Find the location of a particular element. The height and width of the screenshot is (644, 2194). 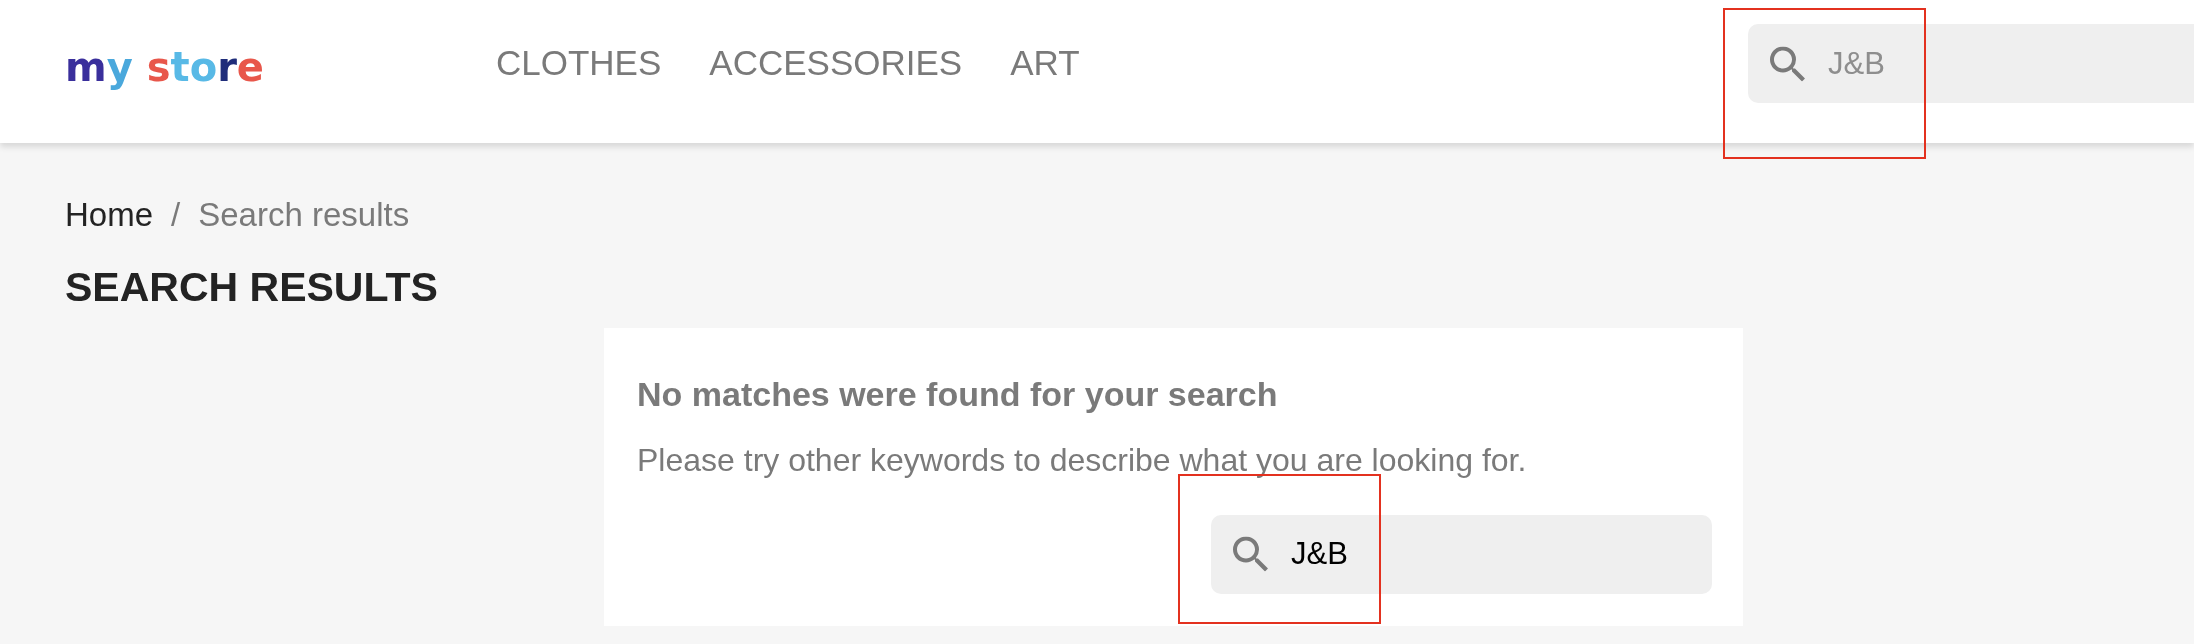

nav-link: CLOTHES is located at coordinates (579, 62).